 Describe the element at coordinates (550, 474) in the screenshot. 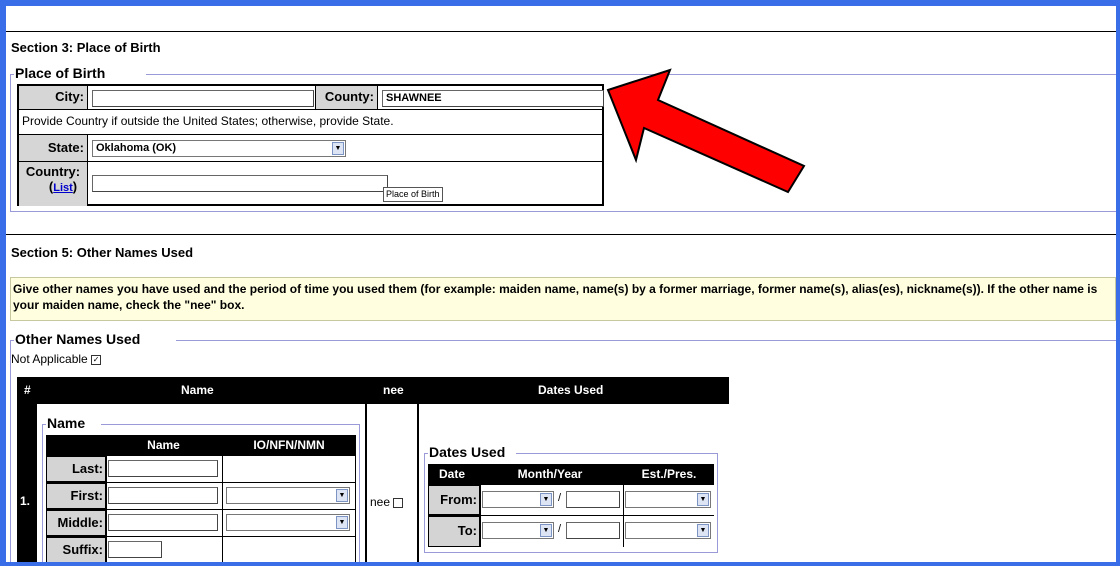

I see `subheader-month-year: Month/Year` at that location.